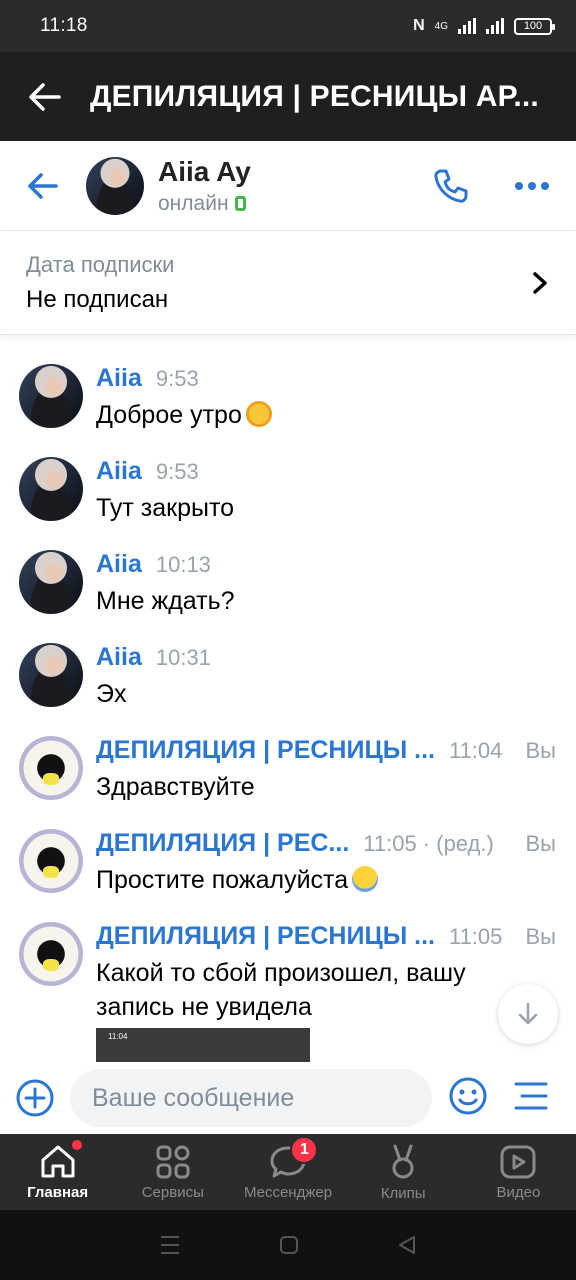  What do you see at coordinates (175, 787) in the screenshot?
I see `message-text: Здравствуйте` at bounding box center [175, 787].